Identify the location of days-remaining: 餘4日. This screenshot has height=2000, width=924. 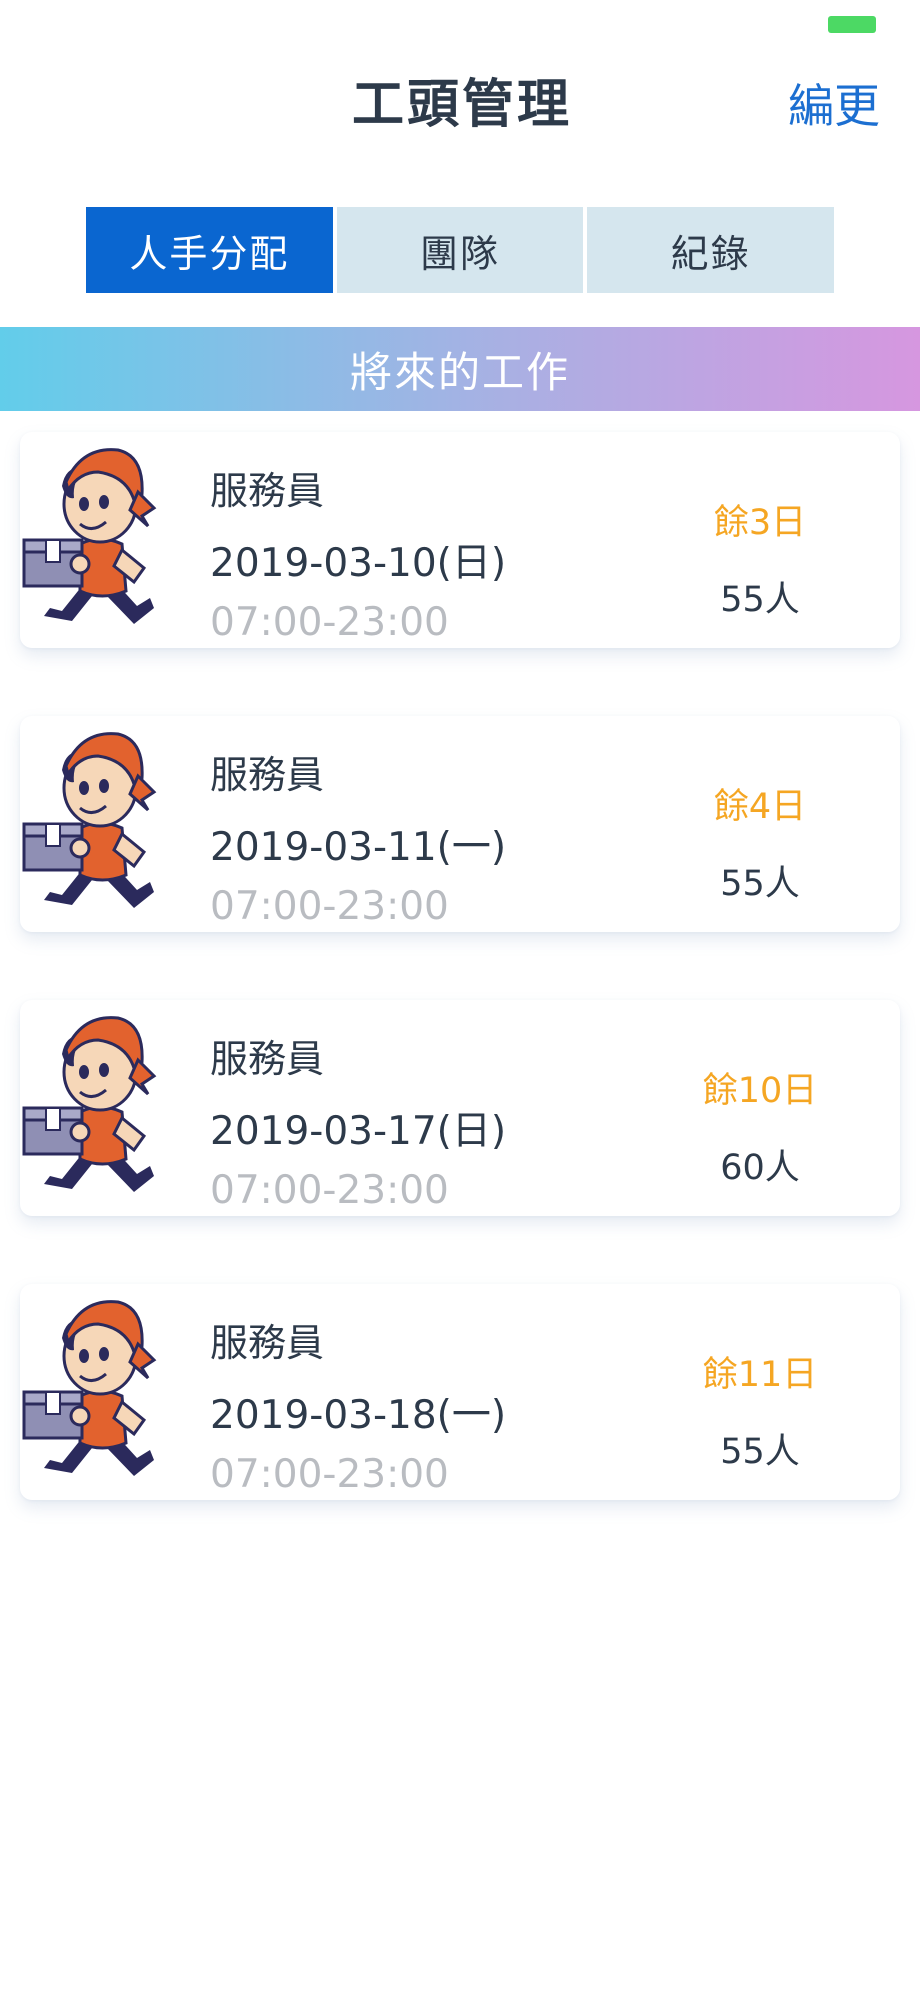
(760, 807).